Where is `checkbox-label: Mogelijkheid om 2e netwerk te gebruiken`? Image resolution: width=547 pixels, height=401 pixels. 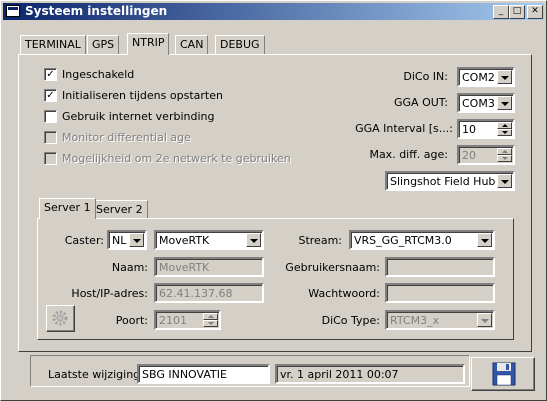
checkbox-label: Mogelijkheid om 2e netwerk te gebruiken is located at coordinates (176, 158).